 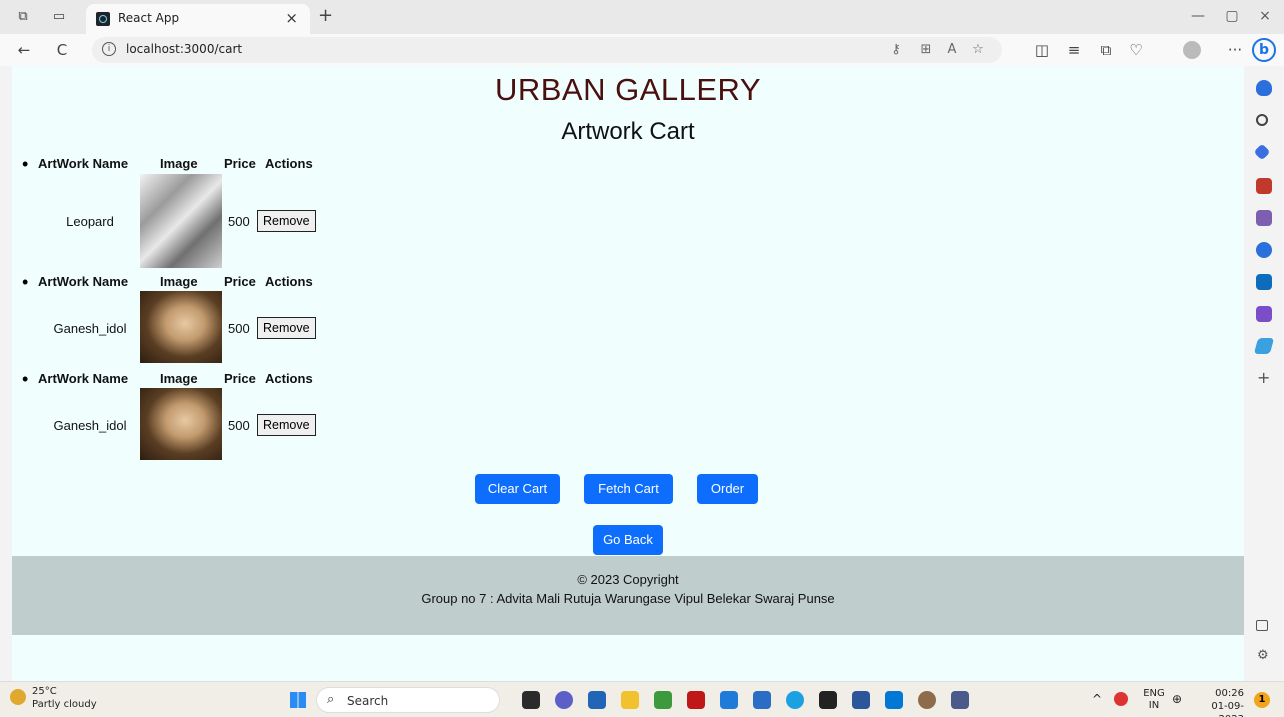 What do you see at coordinates (729, 700) in the screenshot?
I see `l-app-icon` at bounding box center [729, 700].